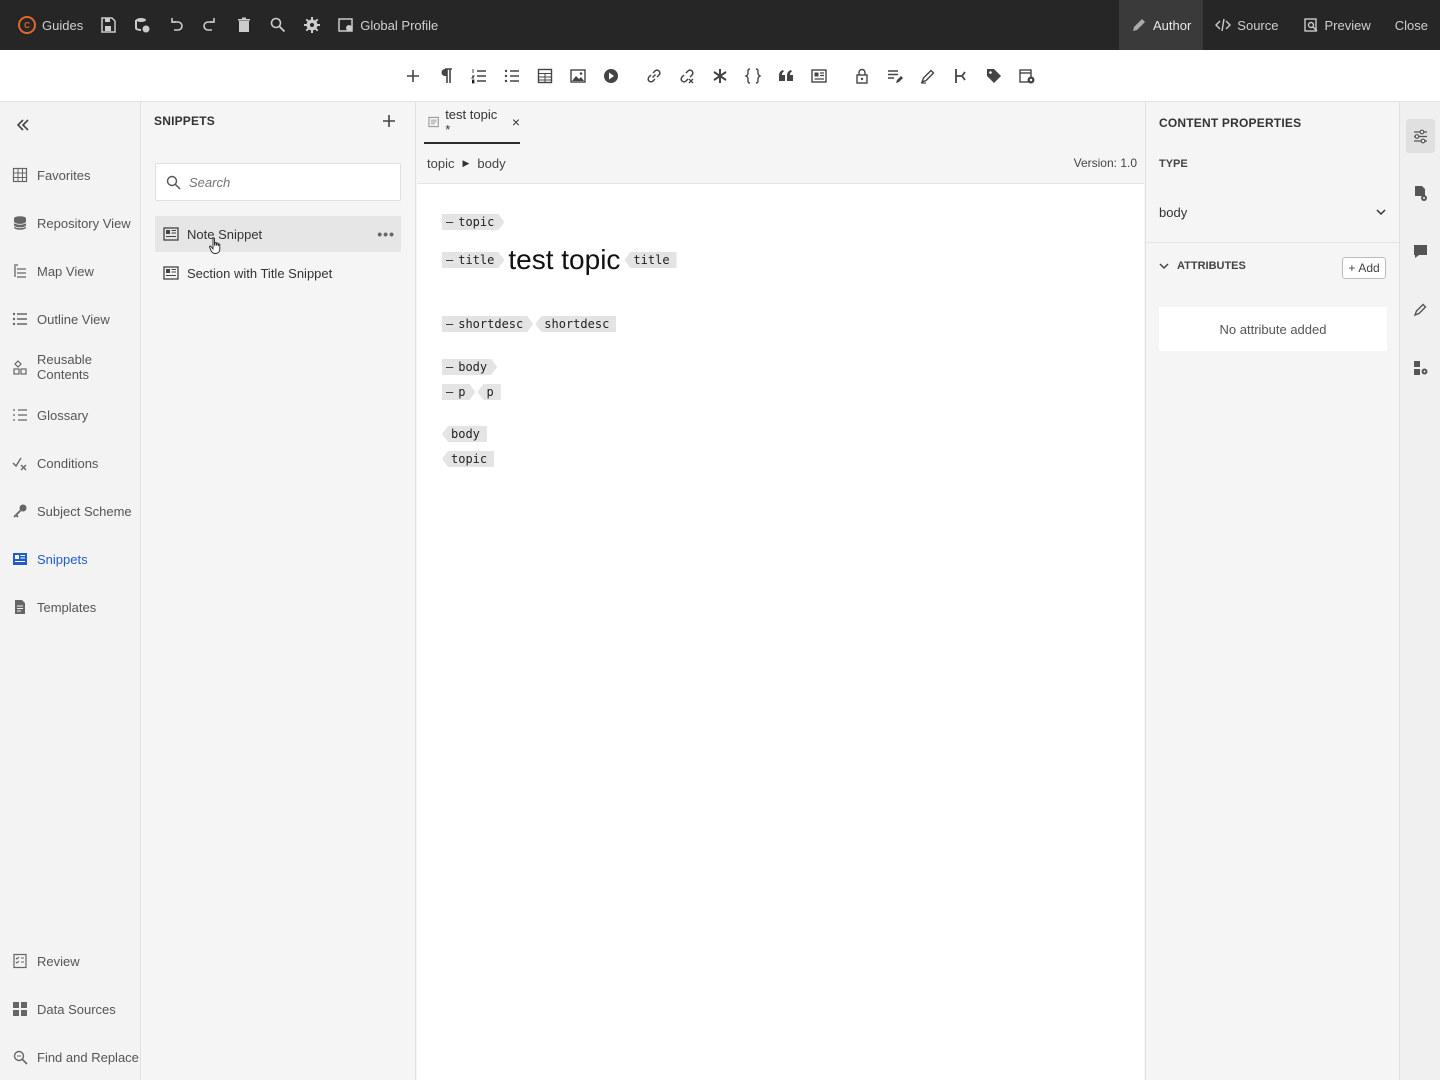 This screenshot has width=1440, height=1080. I want to click on redo-button, so click(210, 25).